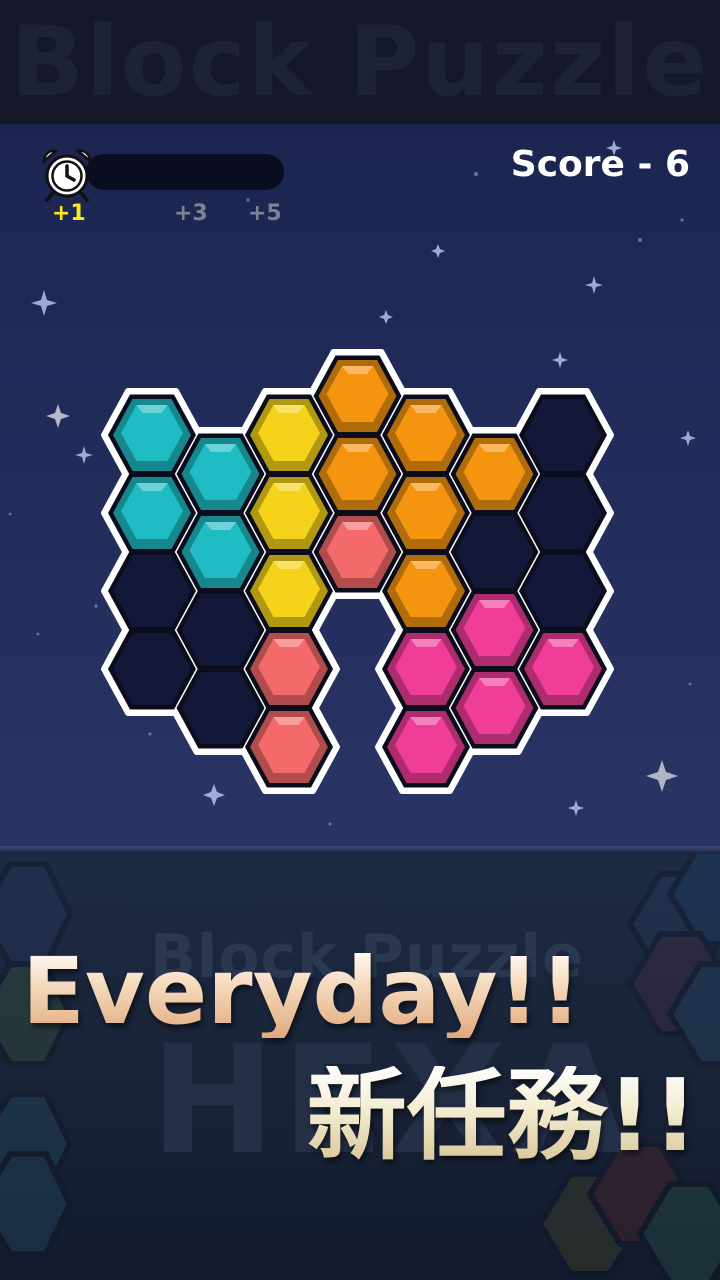 This screenshot has height=1280, width=720. What do you see at coordinates (360, 850) in the screenshot?
I see `section-divider` at bounding box center [360, 850].